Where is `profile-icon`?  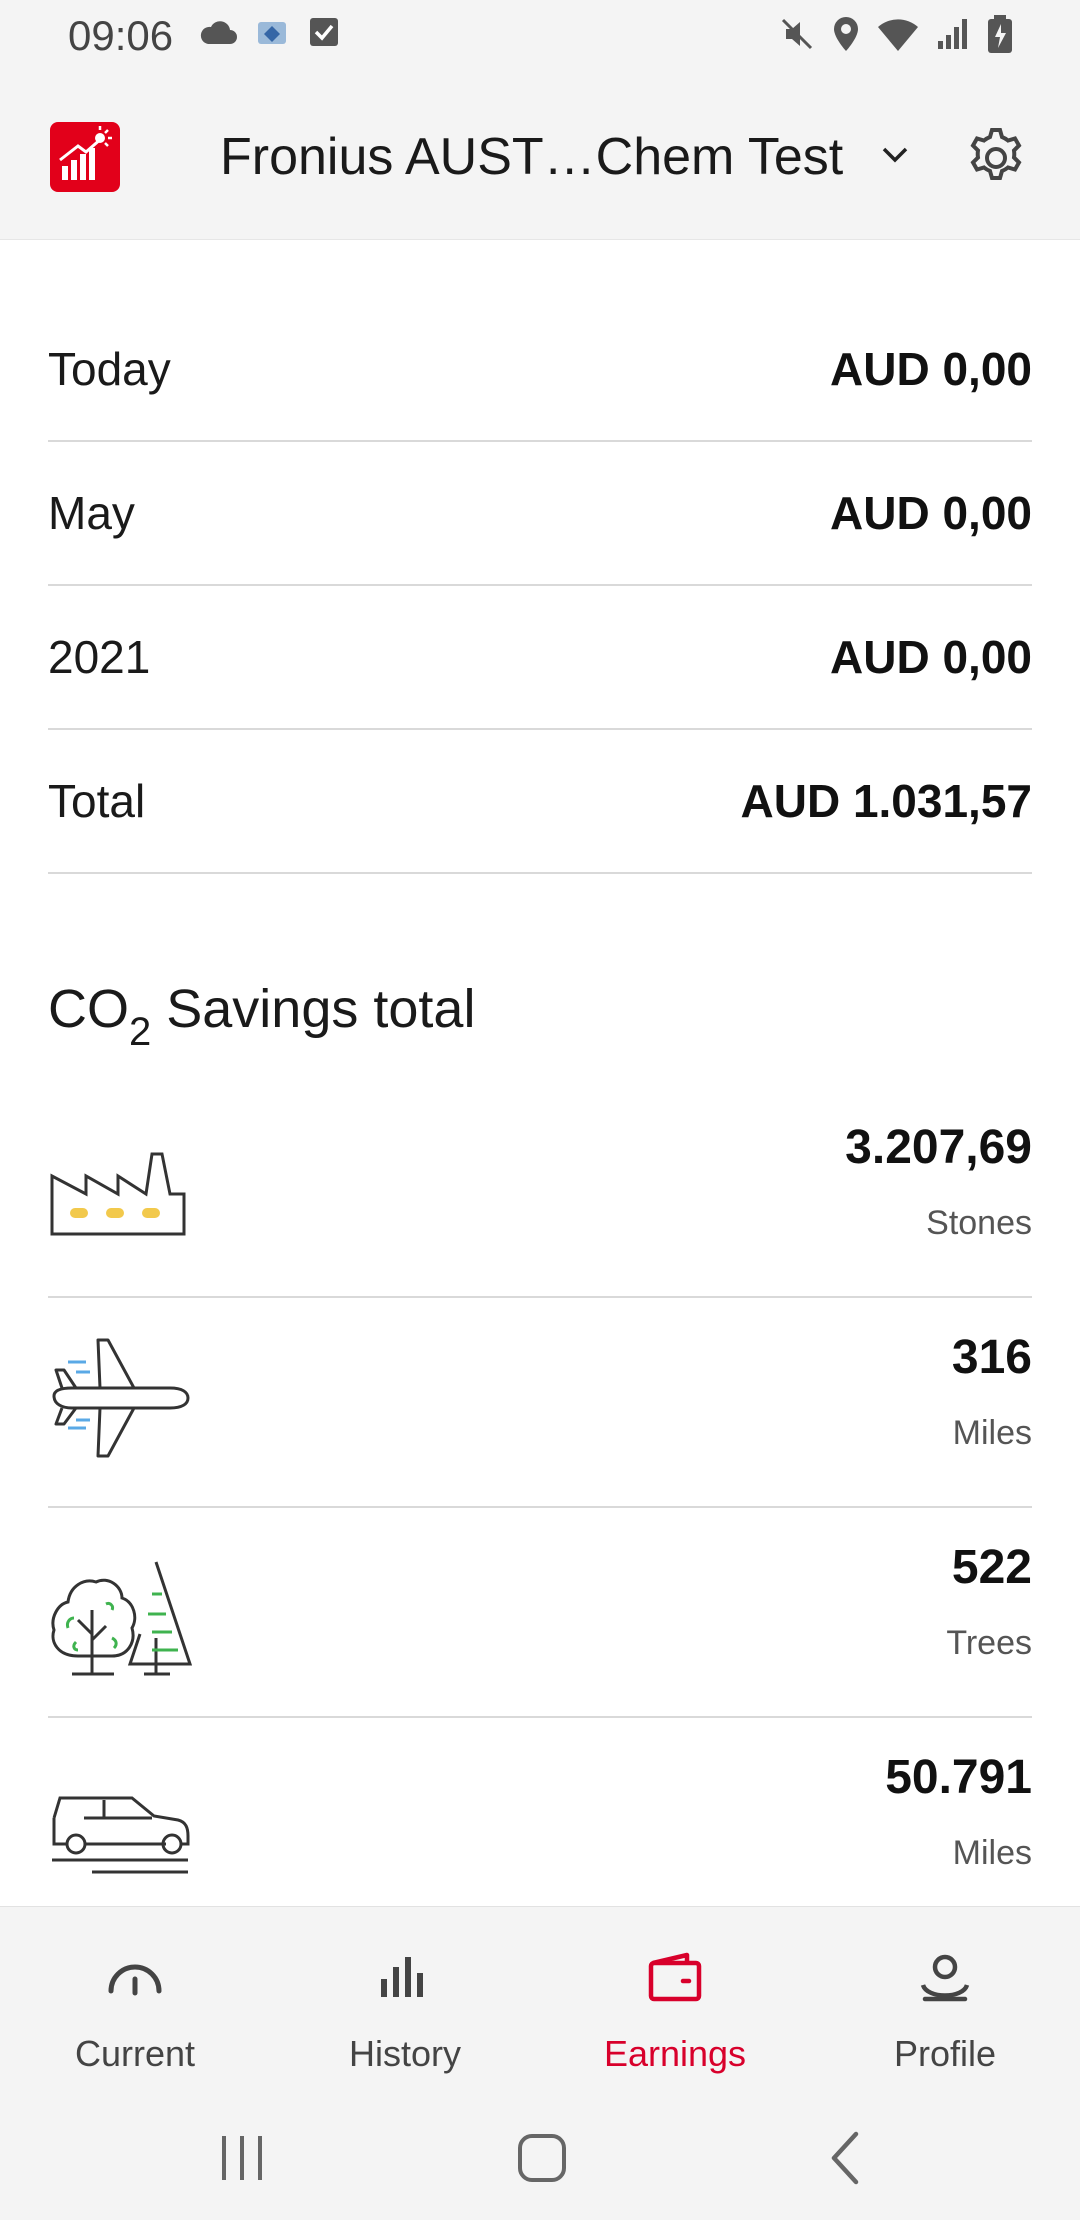 profile-icon is located at coordinates (945, 1978).